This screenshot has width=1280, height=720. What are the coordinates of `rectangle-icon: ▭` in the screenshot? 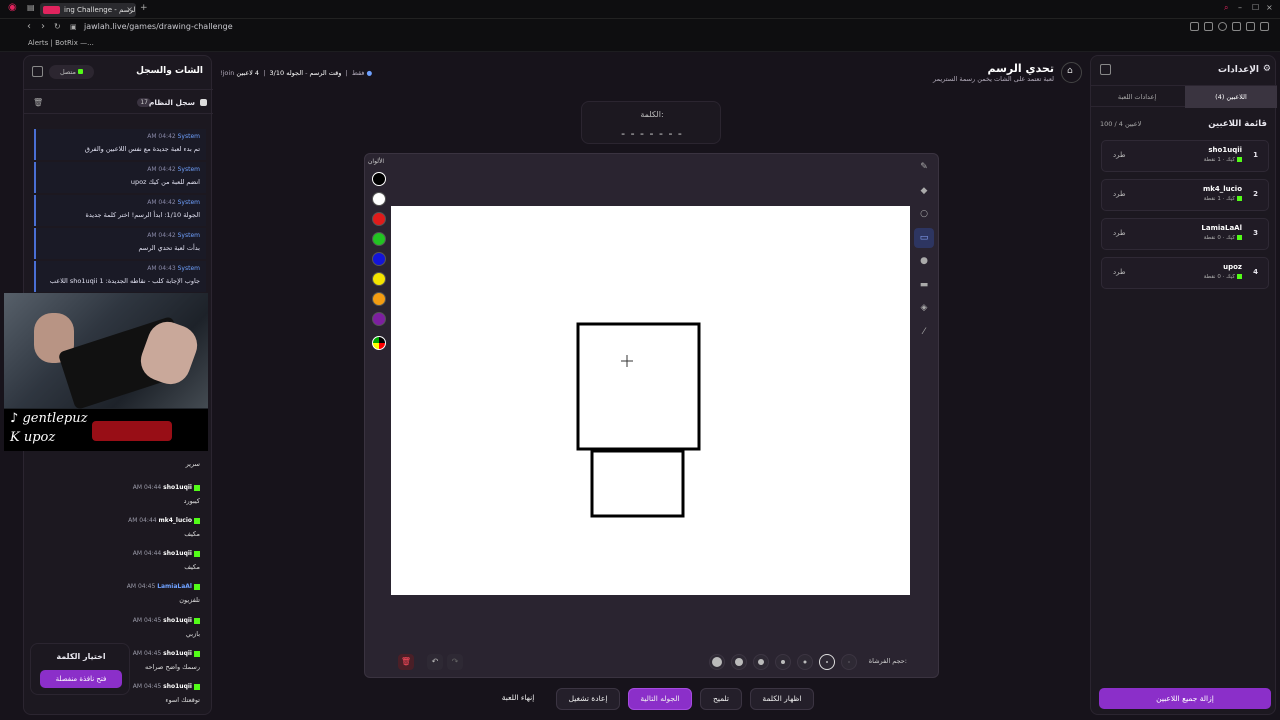 It's located at (924, 238).